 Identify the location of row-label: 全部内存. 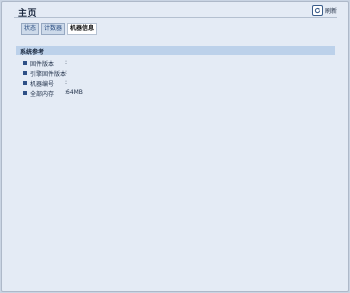
(42, 94).